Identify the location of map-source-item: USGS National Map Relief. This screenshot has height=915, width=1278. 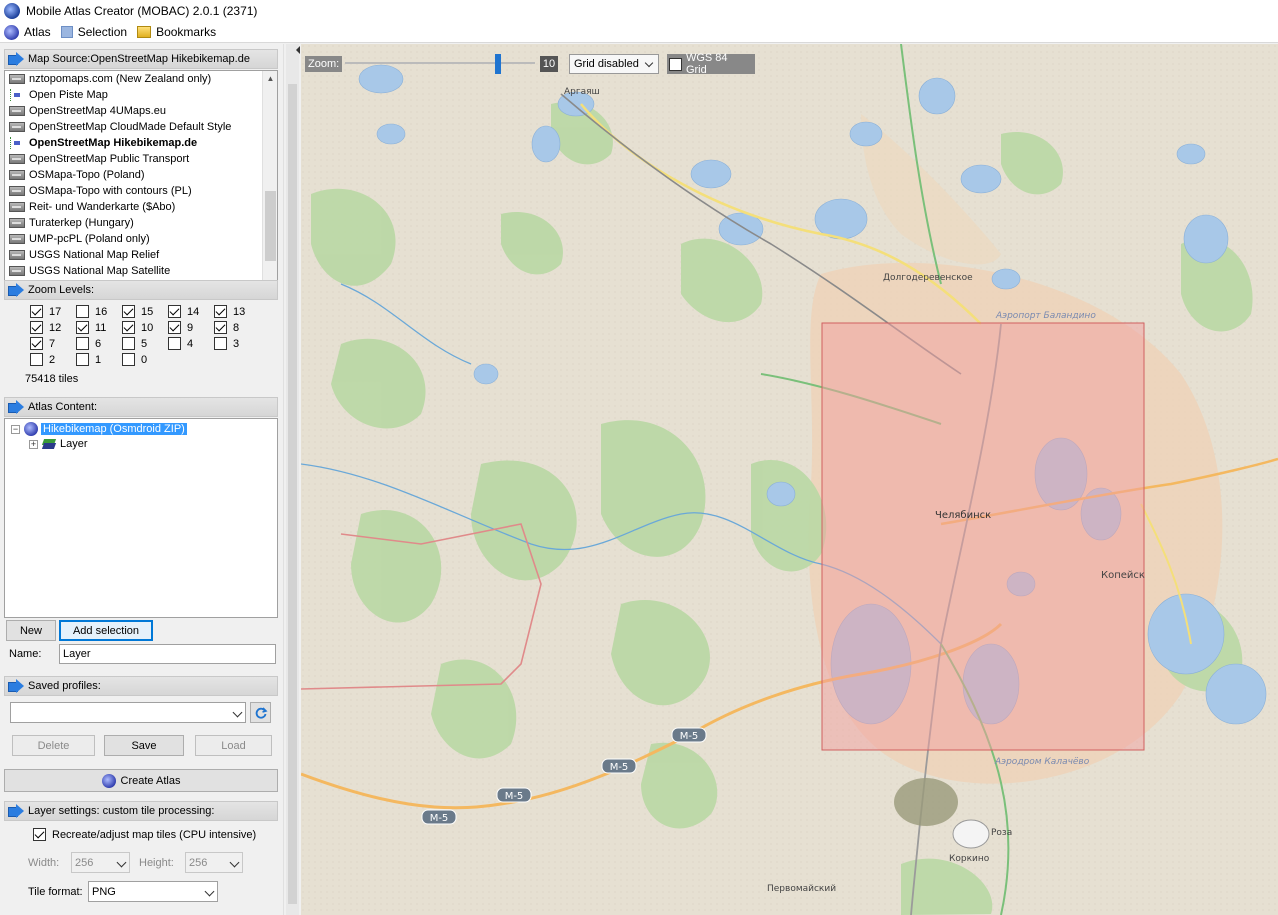
(141, 255).